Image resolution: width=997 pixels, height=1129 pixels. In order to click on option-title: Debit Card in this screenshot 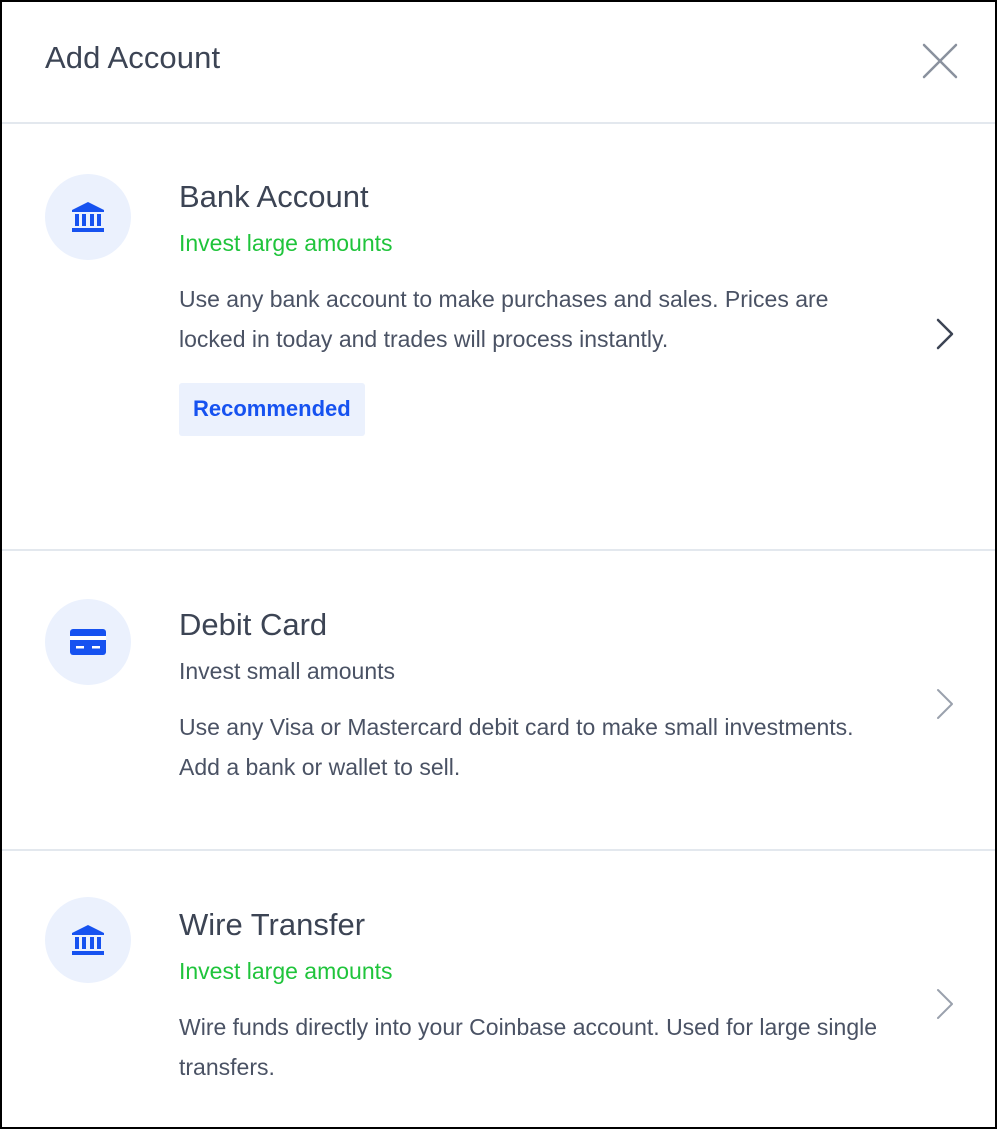, I will do `click(253, 624)`.